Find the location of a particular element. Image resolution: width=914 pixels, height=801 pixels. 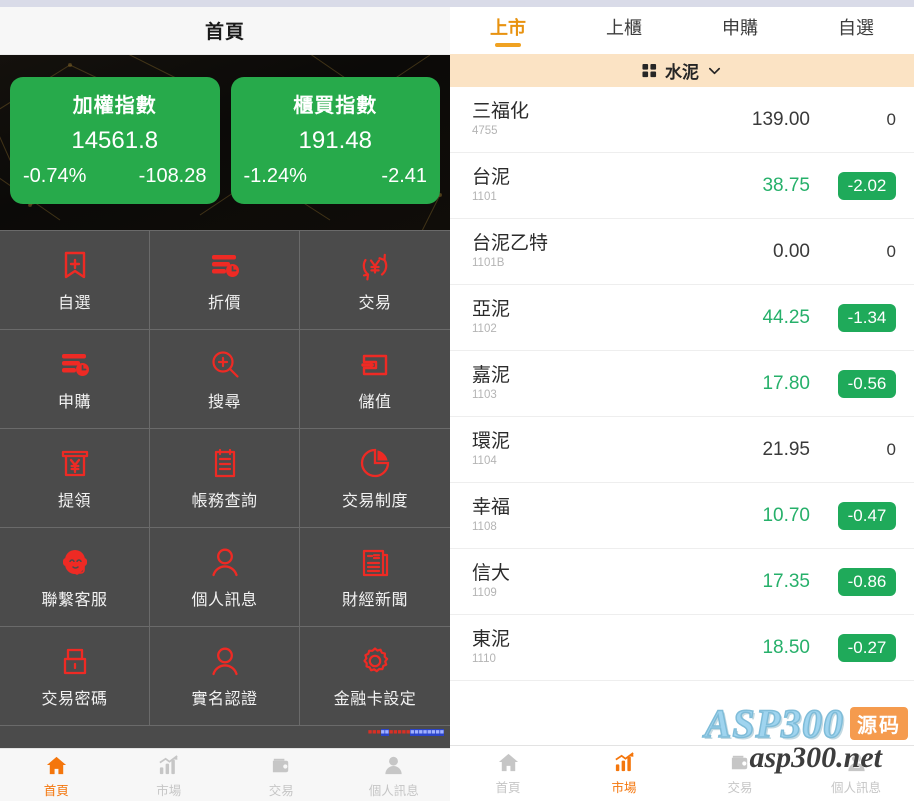

tab-watchlist: 自選 is located at coordinates (856, 30).